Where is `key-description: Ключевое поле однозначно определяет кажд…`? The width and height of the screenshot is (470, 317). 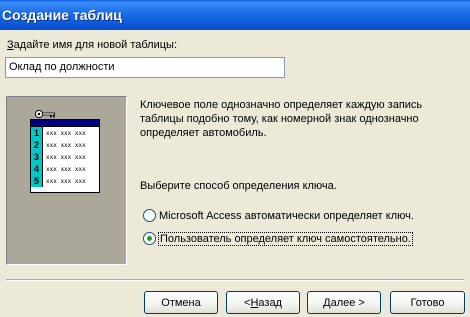
key-description: Ключевое поле однозначно определяет кажд… is located at coordinates (281, 119).